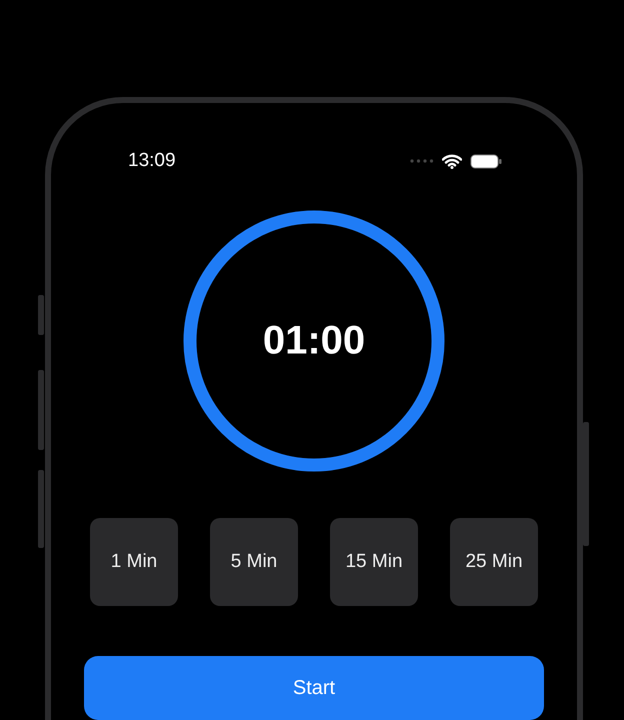 This screenshot has height=720, width=624. What do you see at coordinates (374, 562) in the screenshot?
I see `preset-button: 15 Min` at bounding box center [374, 562].